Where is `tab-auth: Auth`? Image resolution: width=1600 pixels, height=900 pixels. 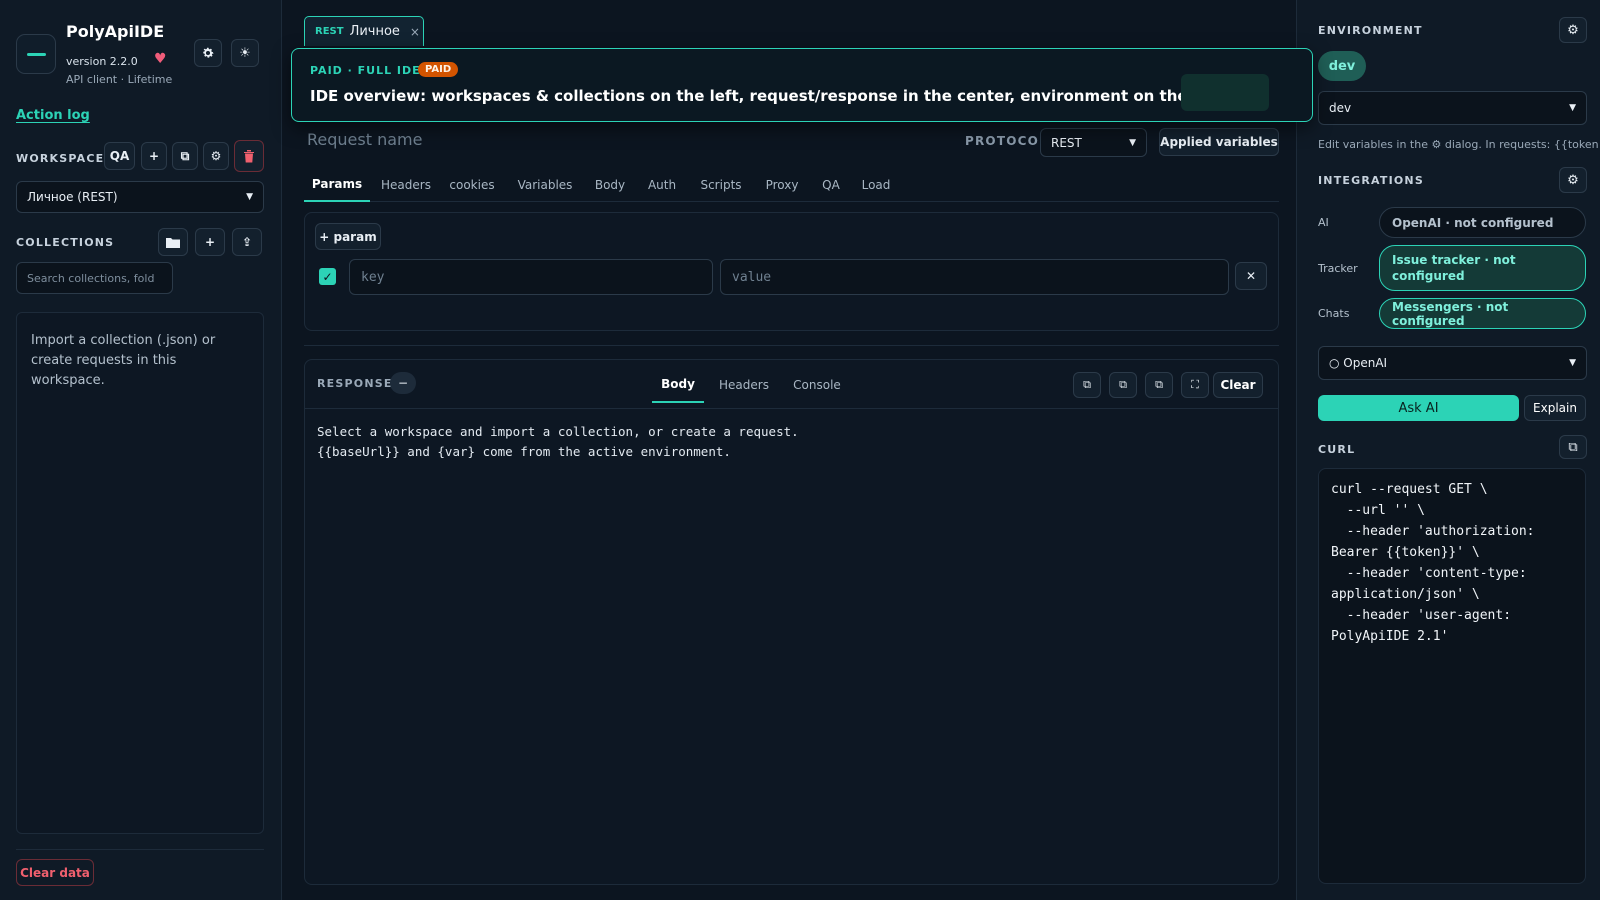 tab-auth: Auth is located at coordinates (662, 185).